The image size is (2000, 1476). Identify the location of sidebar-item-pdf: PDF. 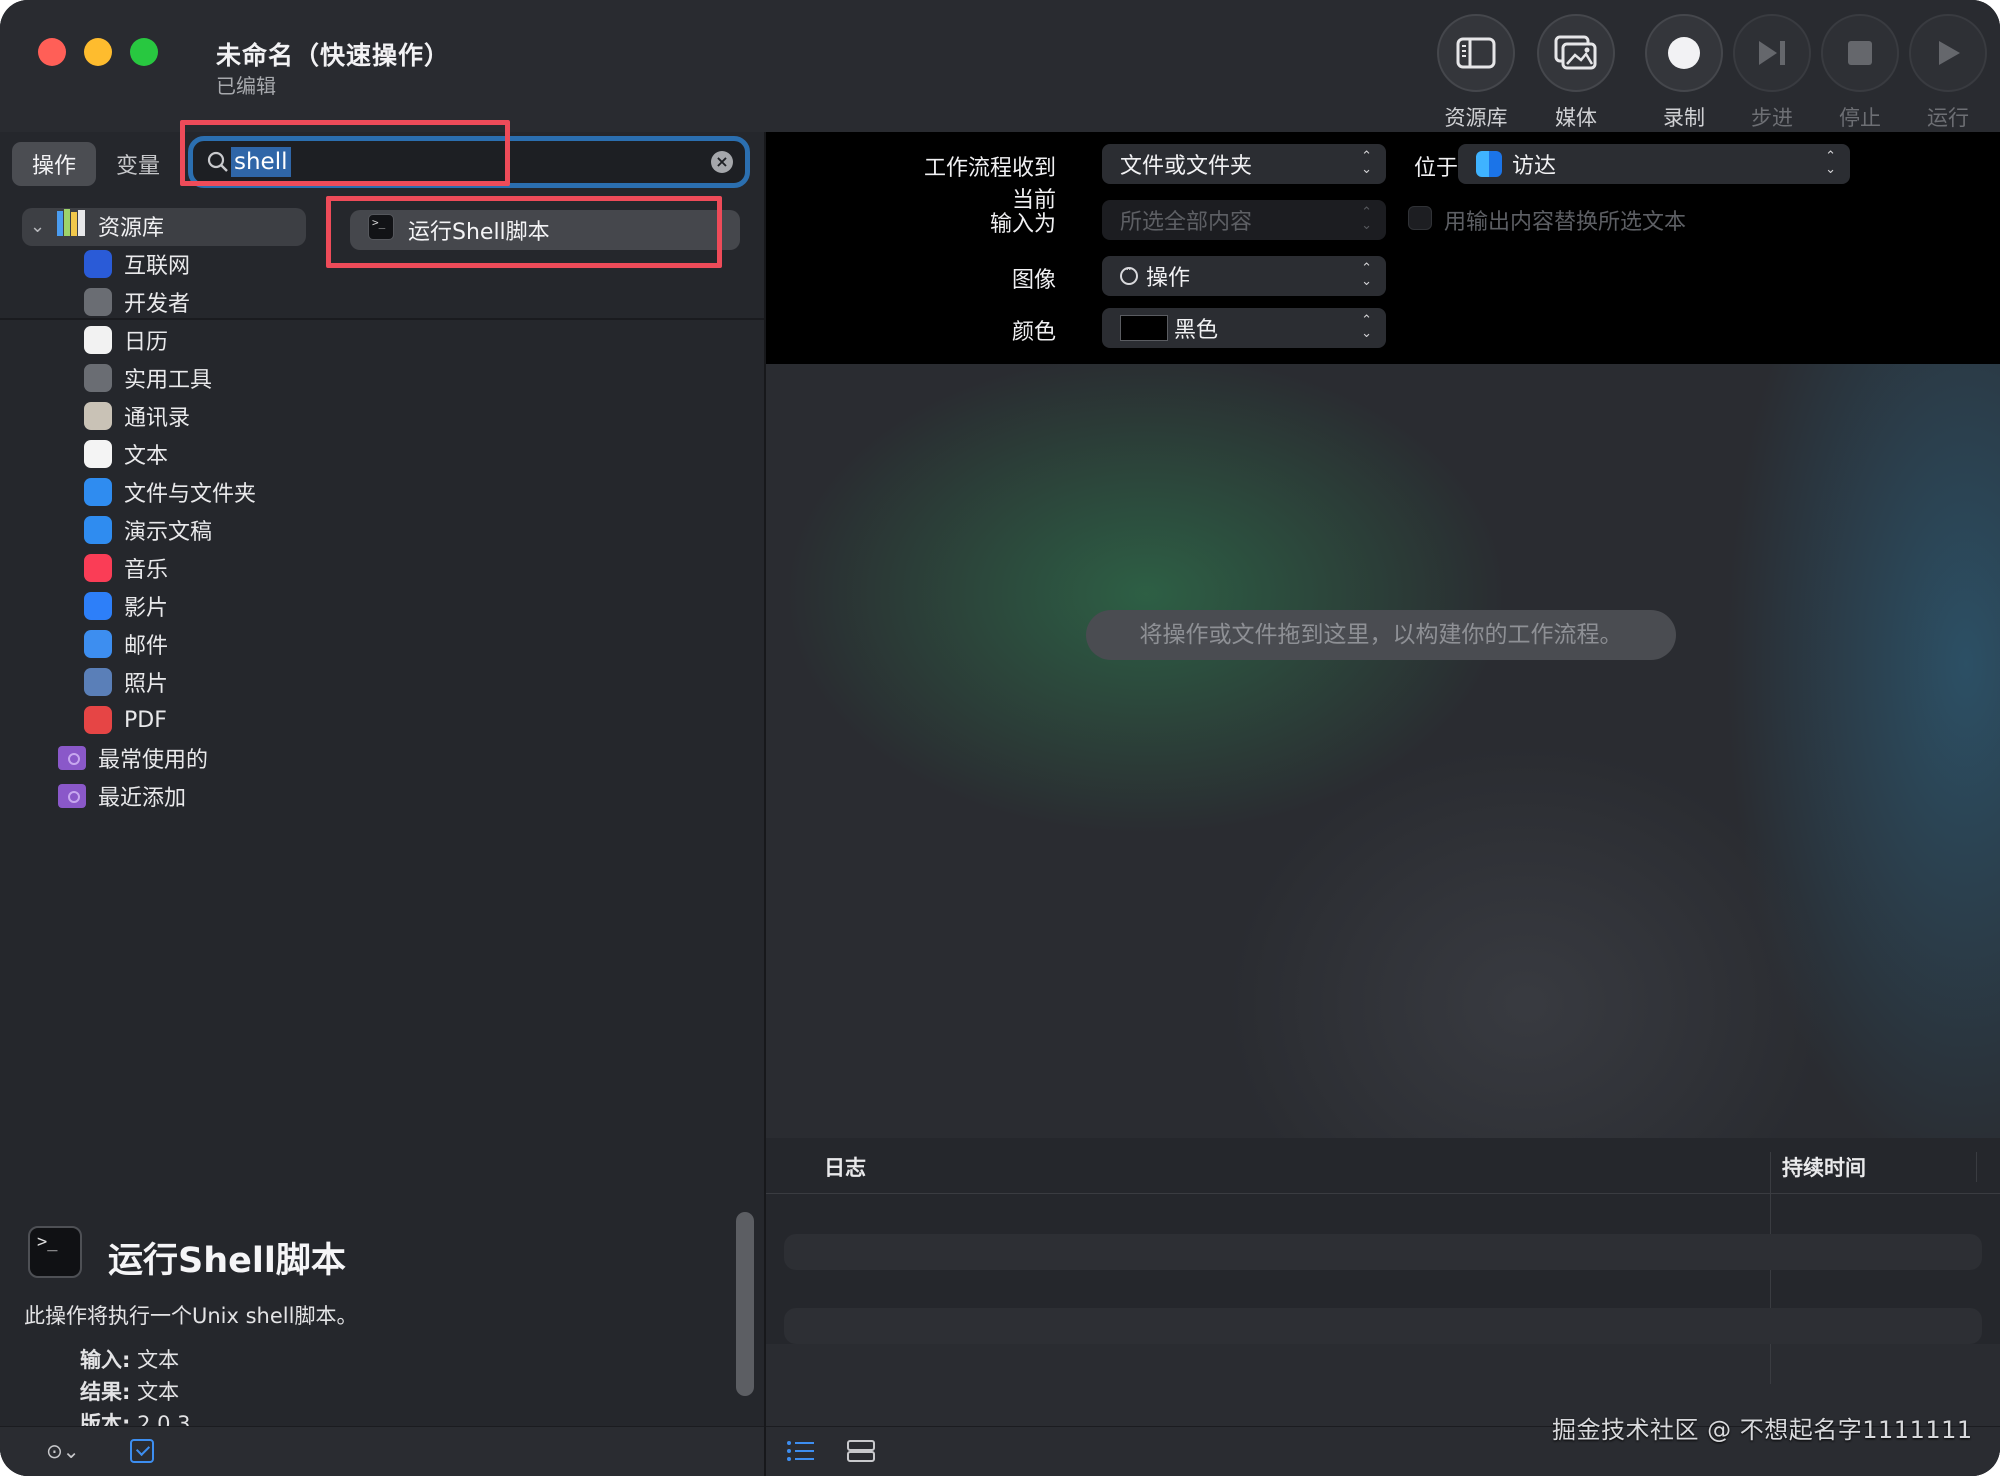
(125, 720).